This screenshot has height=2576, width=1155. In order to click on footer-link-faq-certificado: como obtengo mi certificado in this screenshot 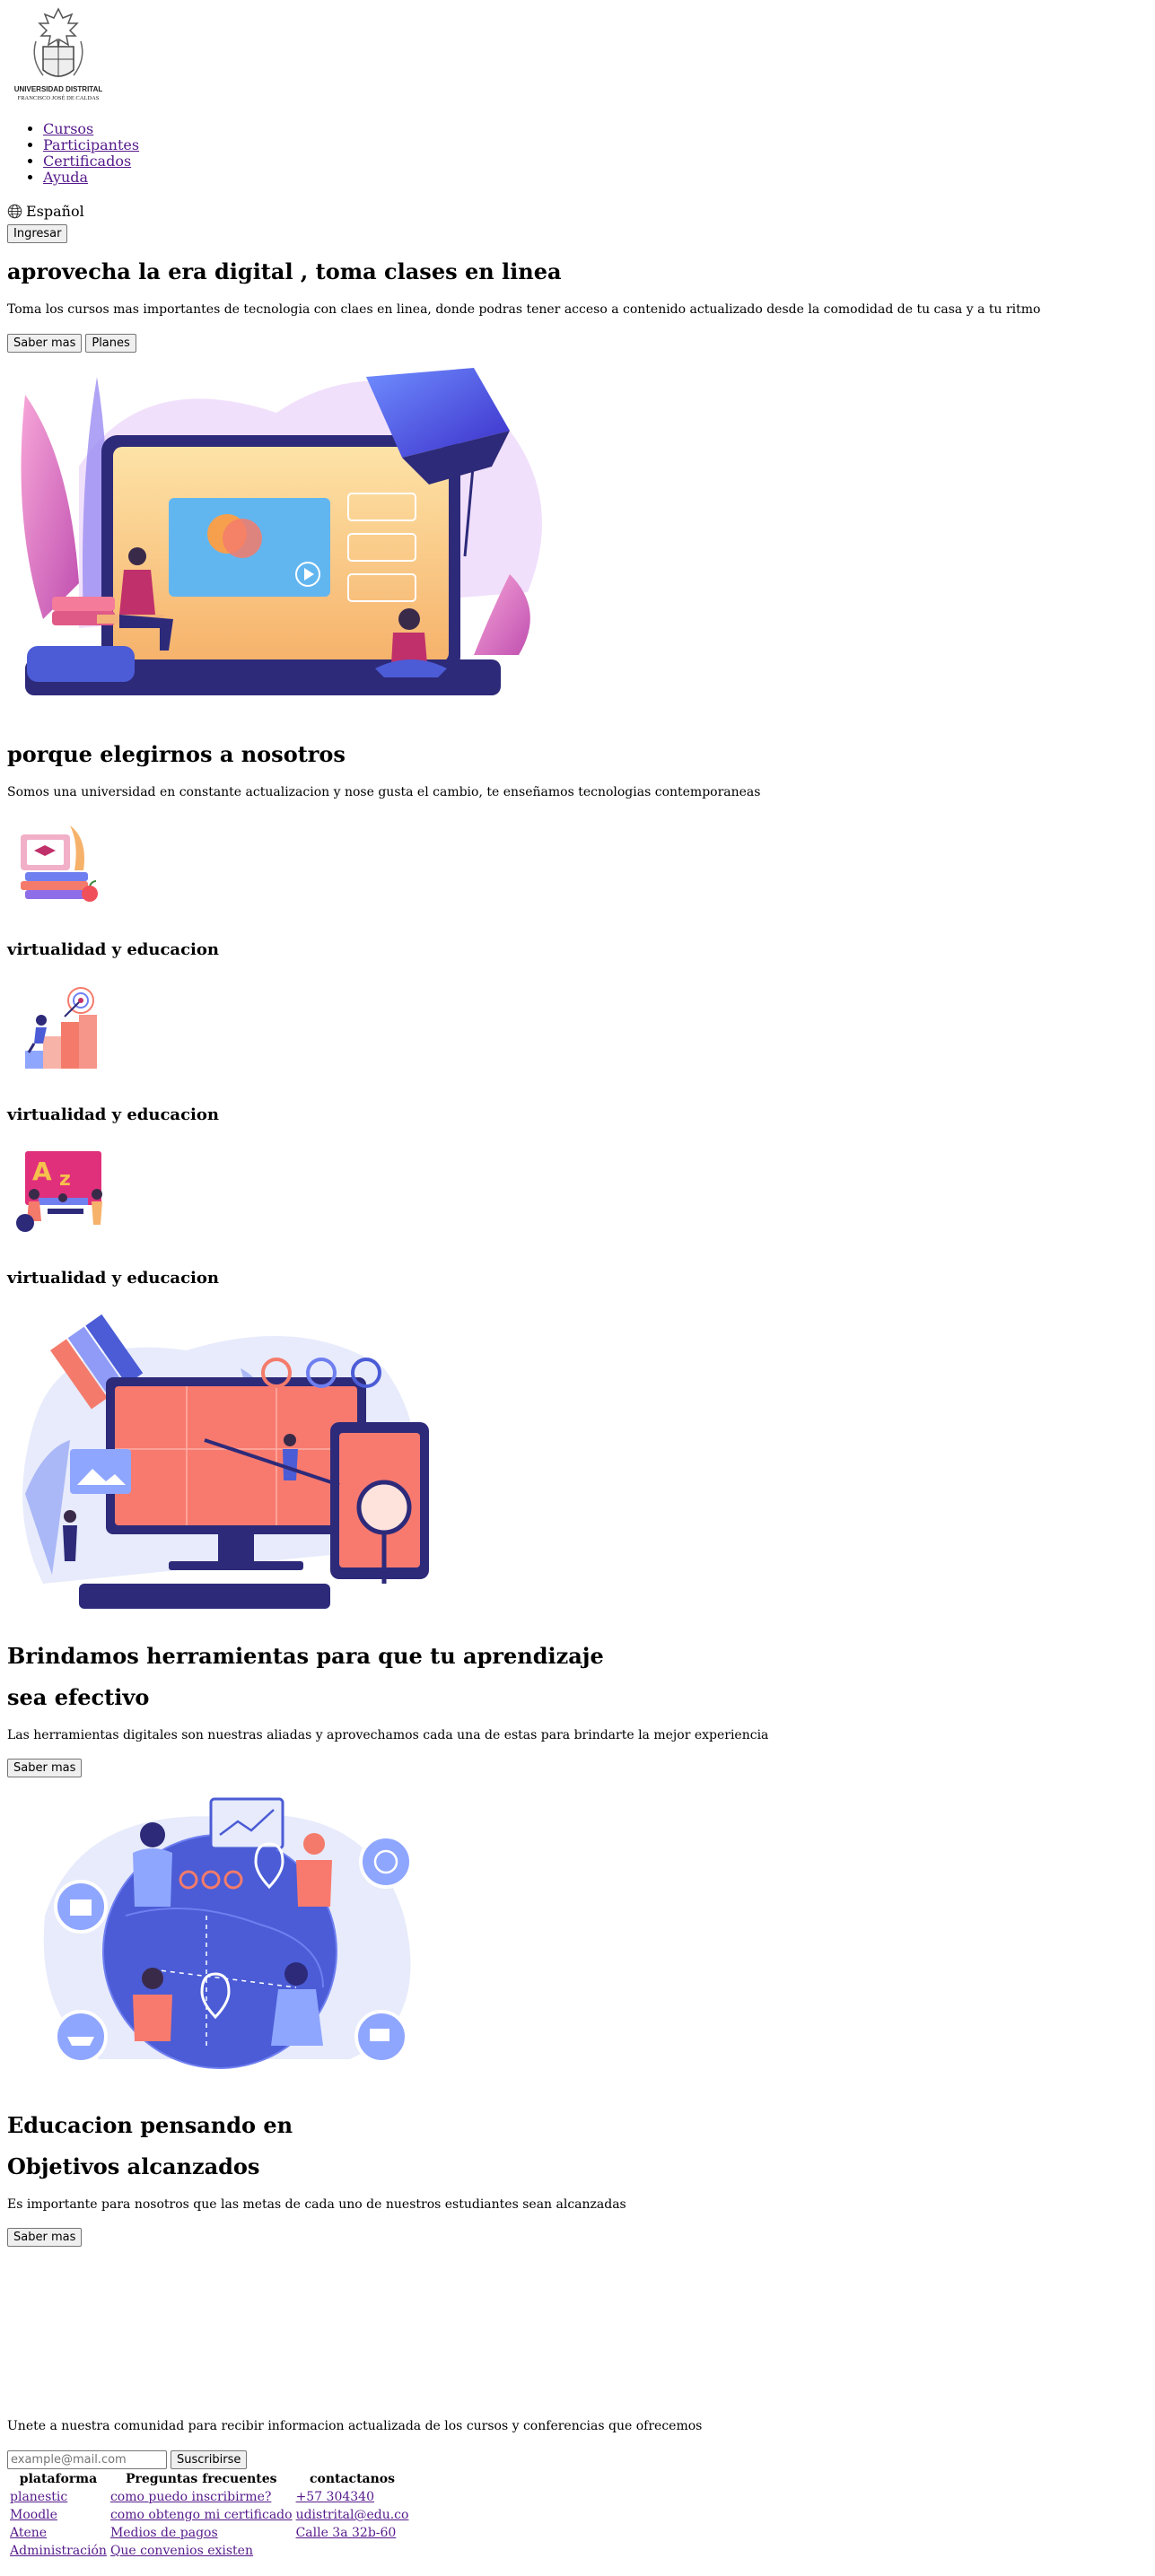, I will do `click(202, 2515)`.